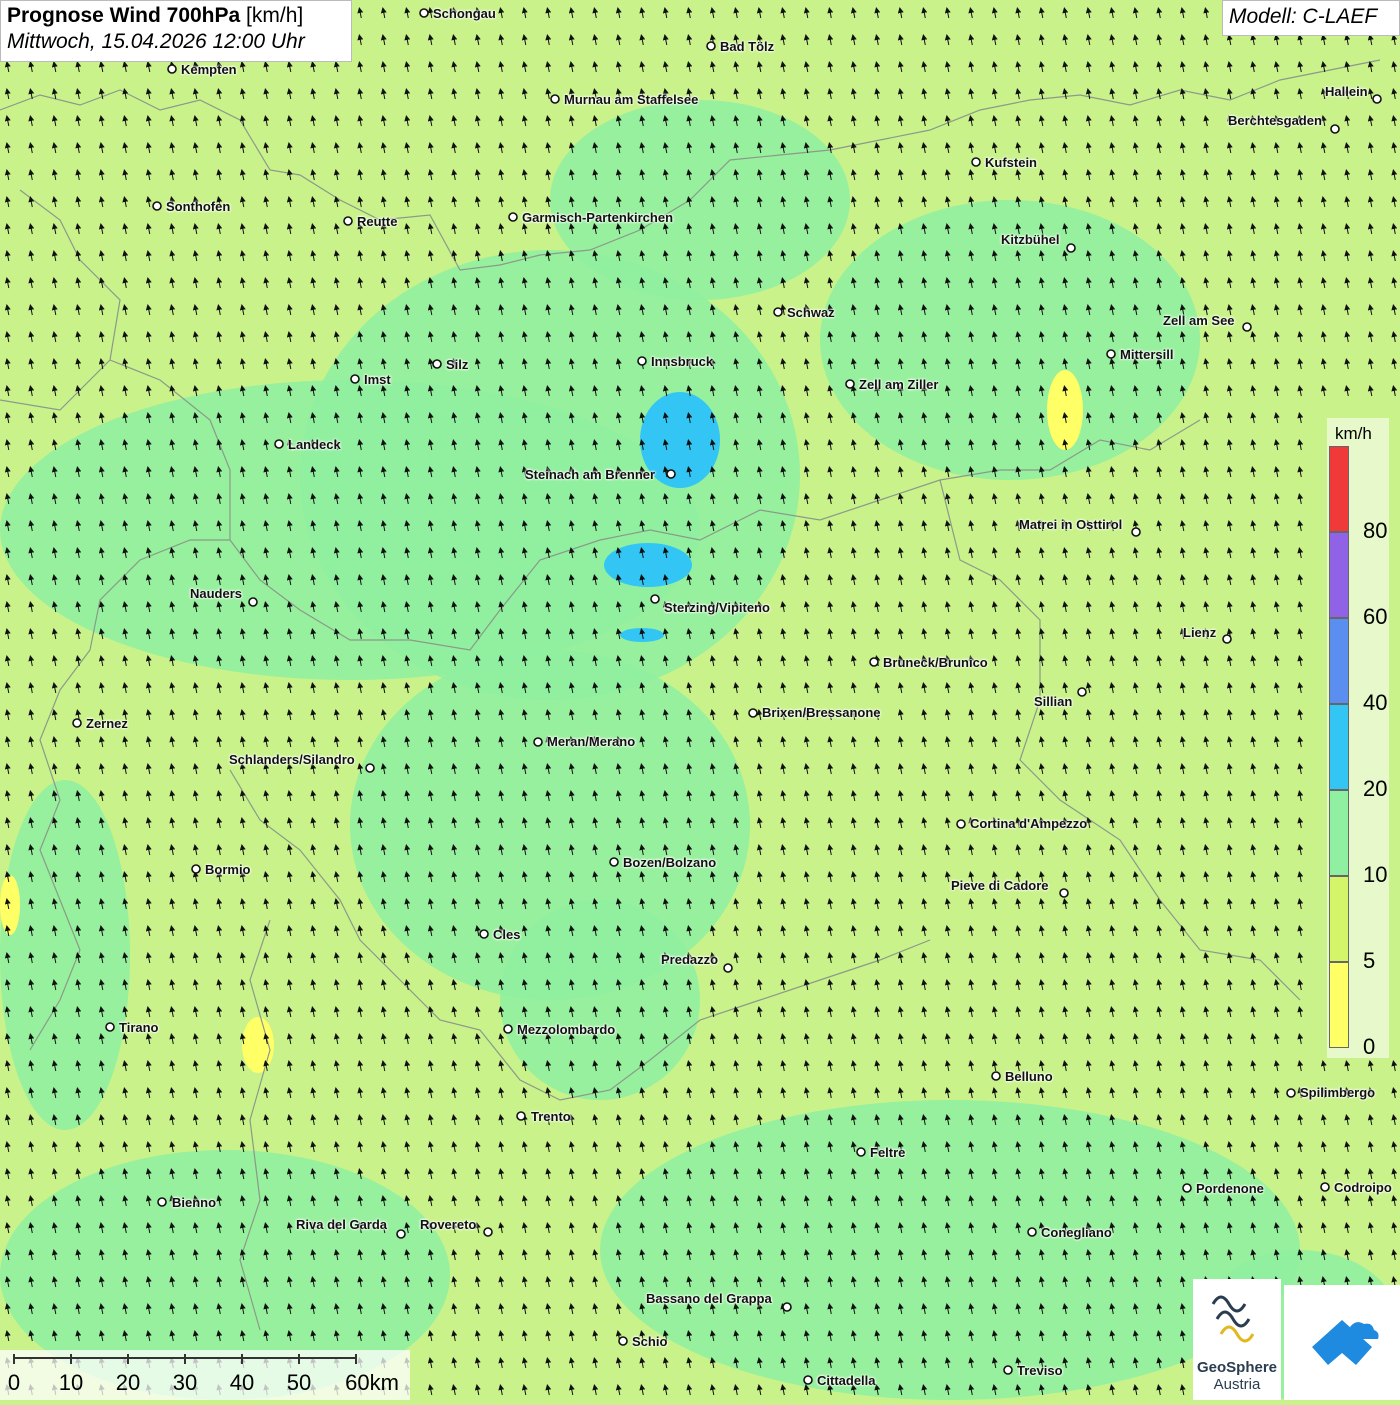 Image resolution: width=1400 pixels, height=1405 pixels. What do you see at coordinates (631, 99) in the screenshot?
I see `city-murnau: Murnau am Staffelsee` at bounding box center [631, 99].